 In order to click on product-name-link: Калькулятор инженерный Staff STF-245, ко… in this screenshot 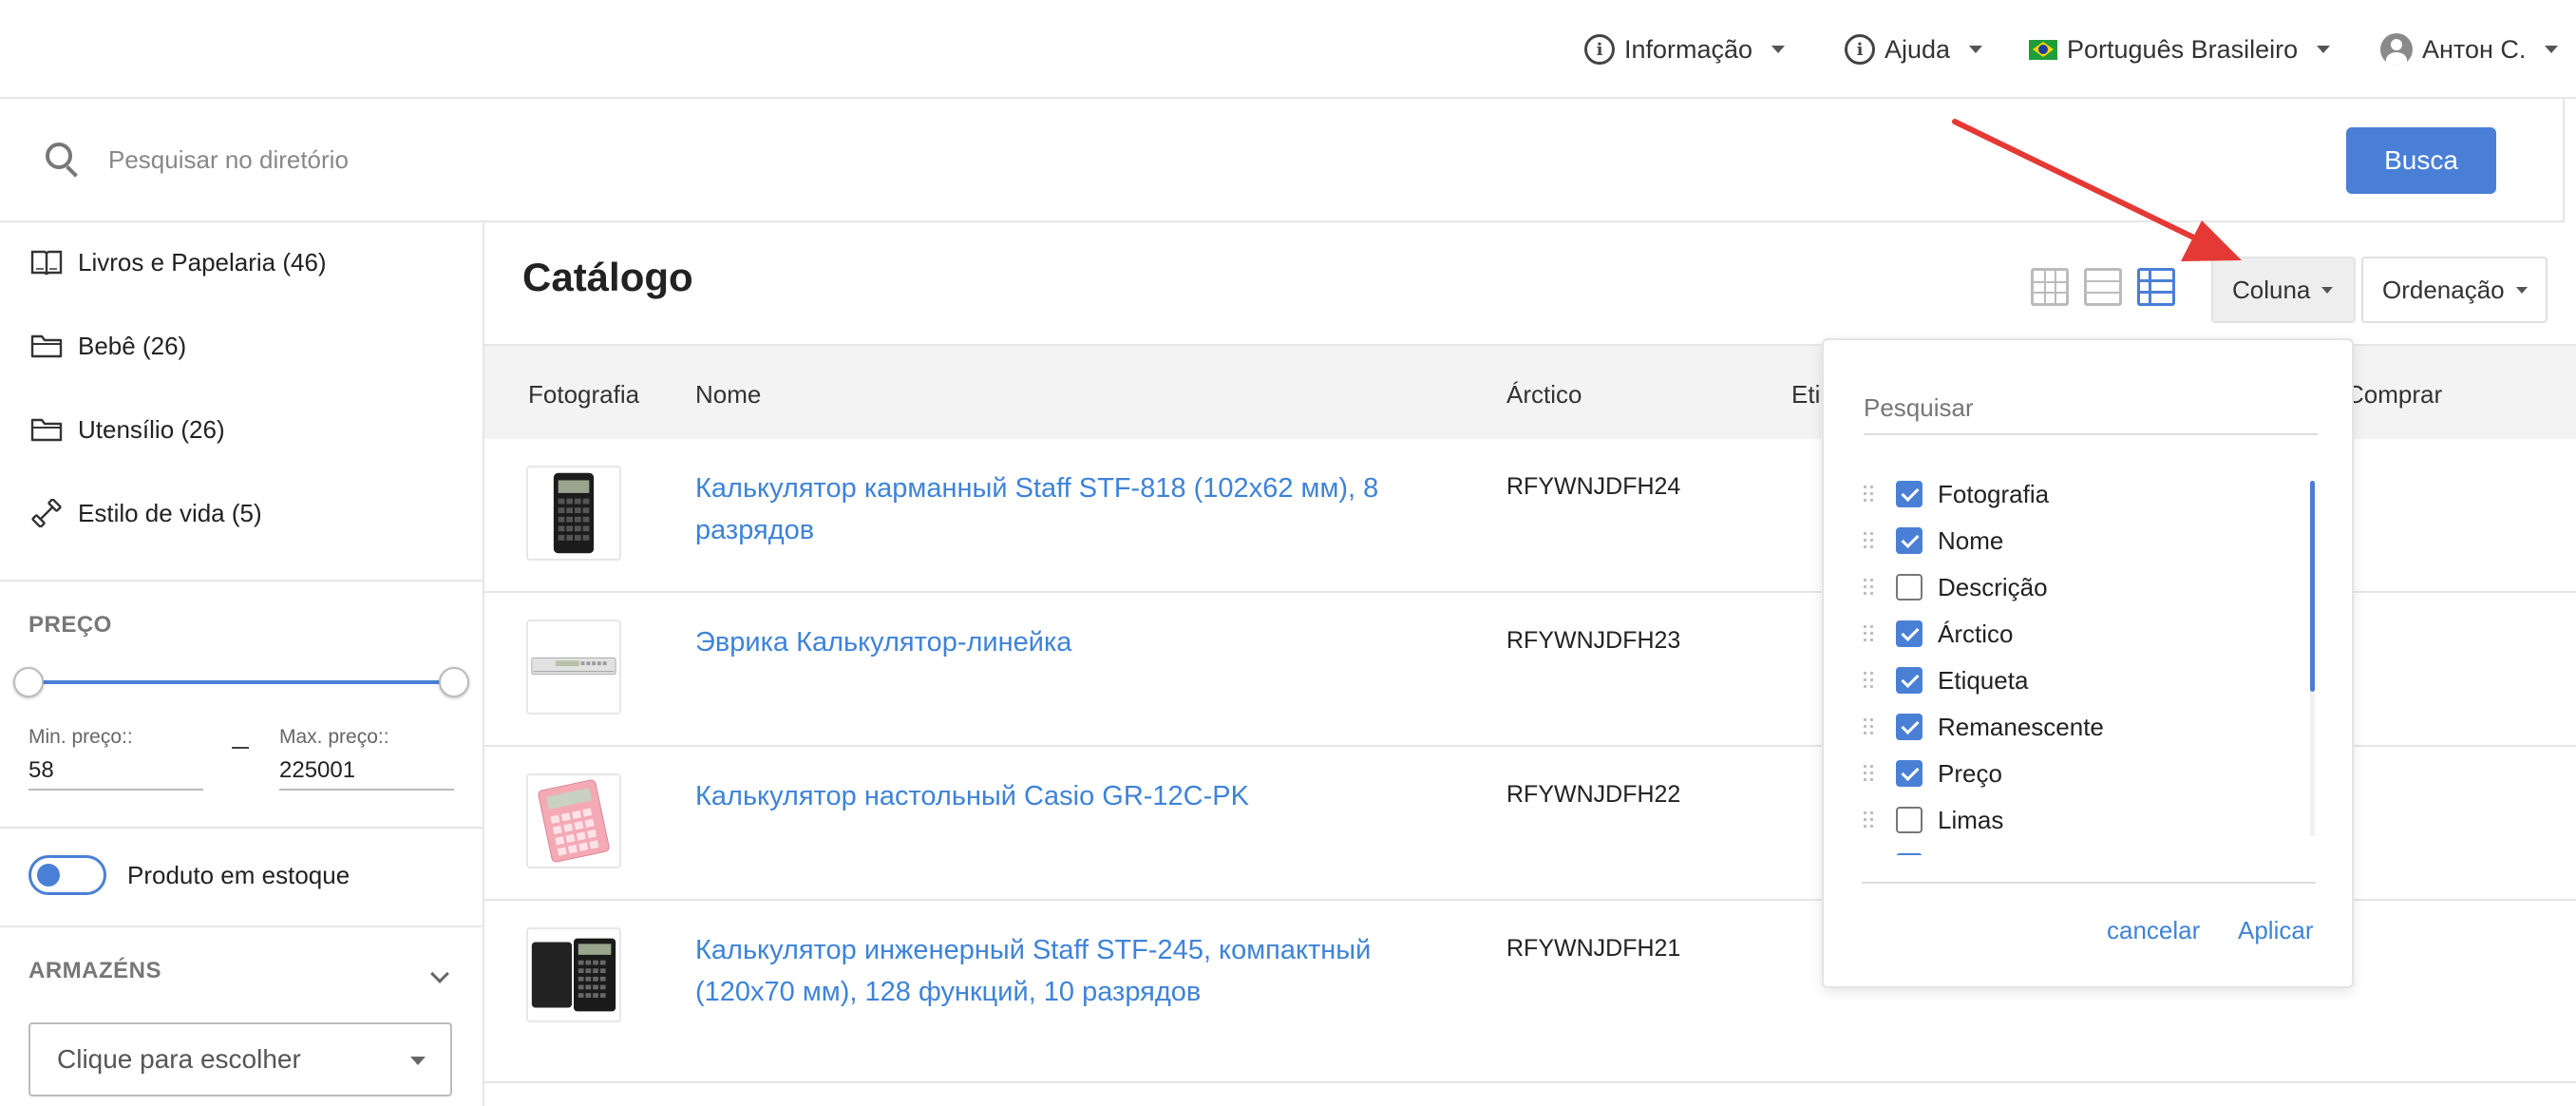, I will do `click(1056, 971)`.